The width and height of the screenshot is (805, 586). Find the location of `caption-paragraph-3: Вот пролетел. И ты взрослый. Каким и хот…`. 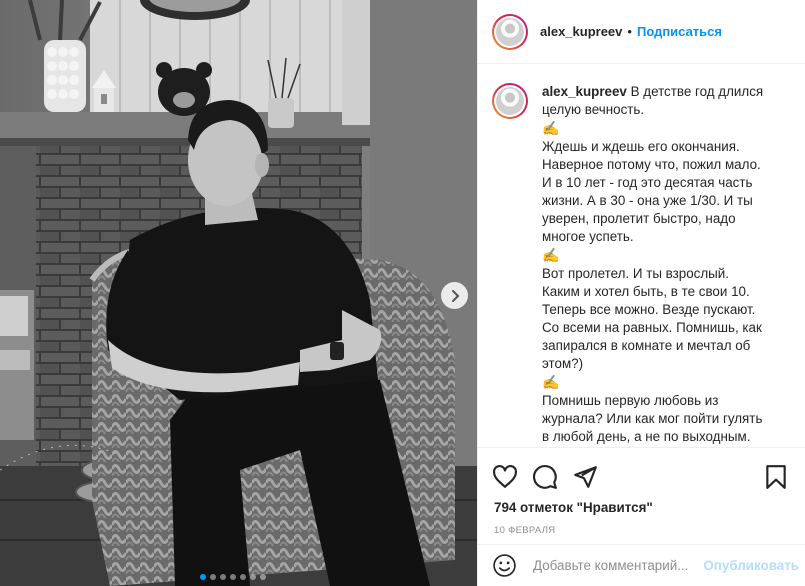

caption-paragraph-3: Вот пролетел. И ты взрослый. Каким и хот… is located at coordinates (652, 318).